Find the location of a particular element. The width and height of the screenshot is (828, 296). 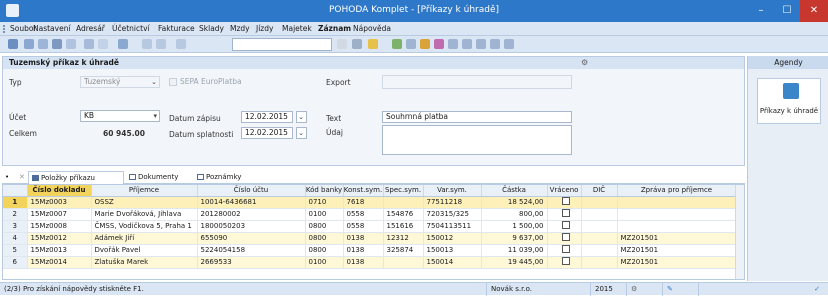

export-field is located at coordinates (477, 82).